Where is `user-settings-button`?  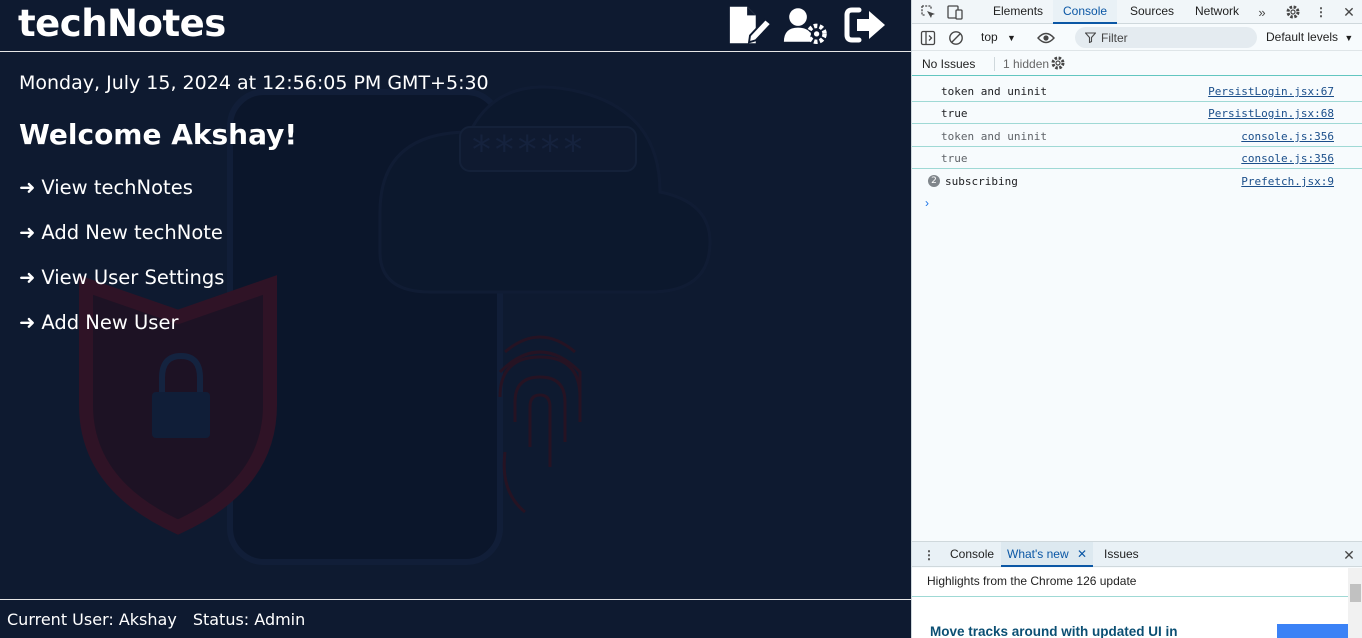 user-settings-button is located at coordinates (806, 25).